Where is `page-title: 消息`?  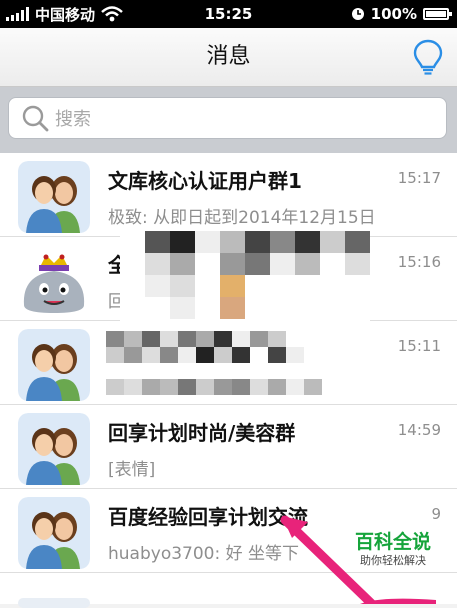
page-title: 消息 is located at coordinates (228, 56).